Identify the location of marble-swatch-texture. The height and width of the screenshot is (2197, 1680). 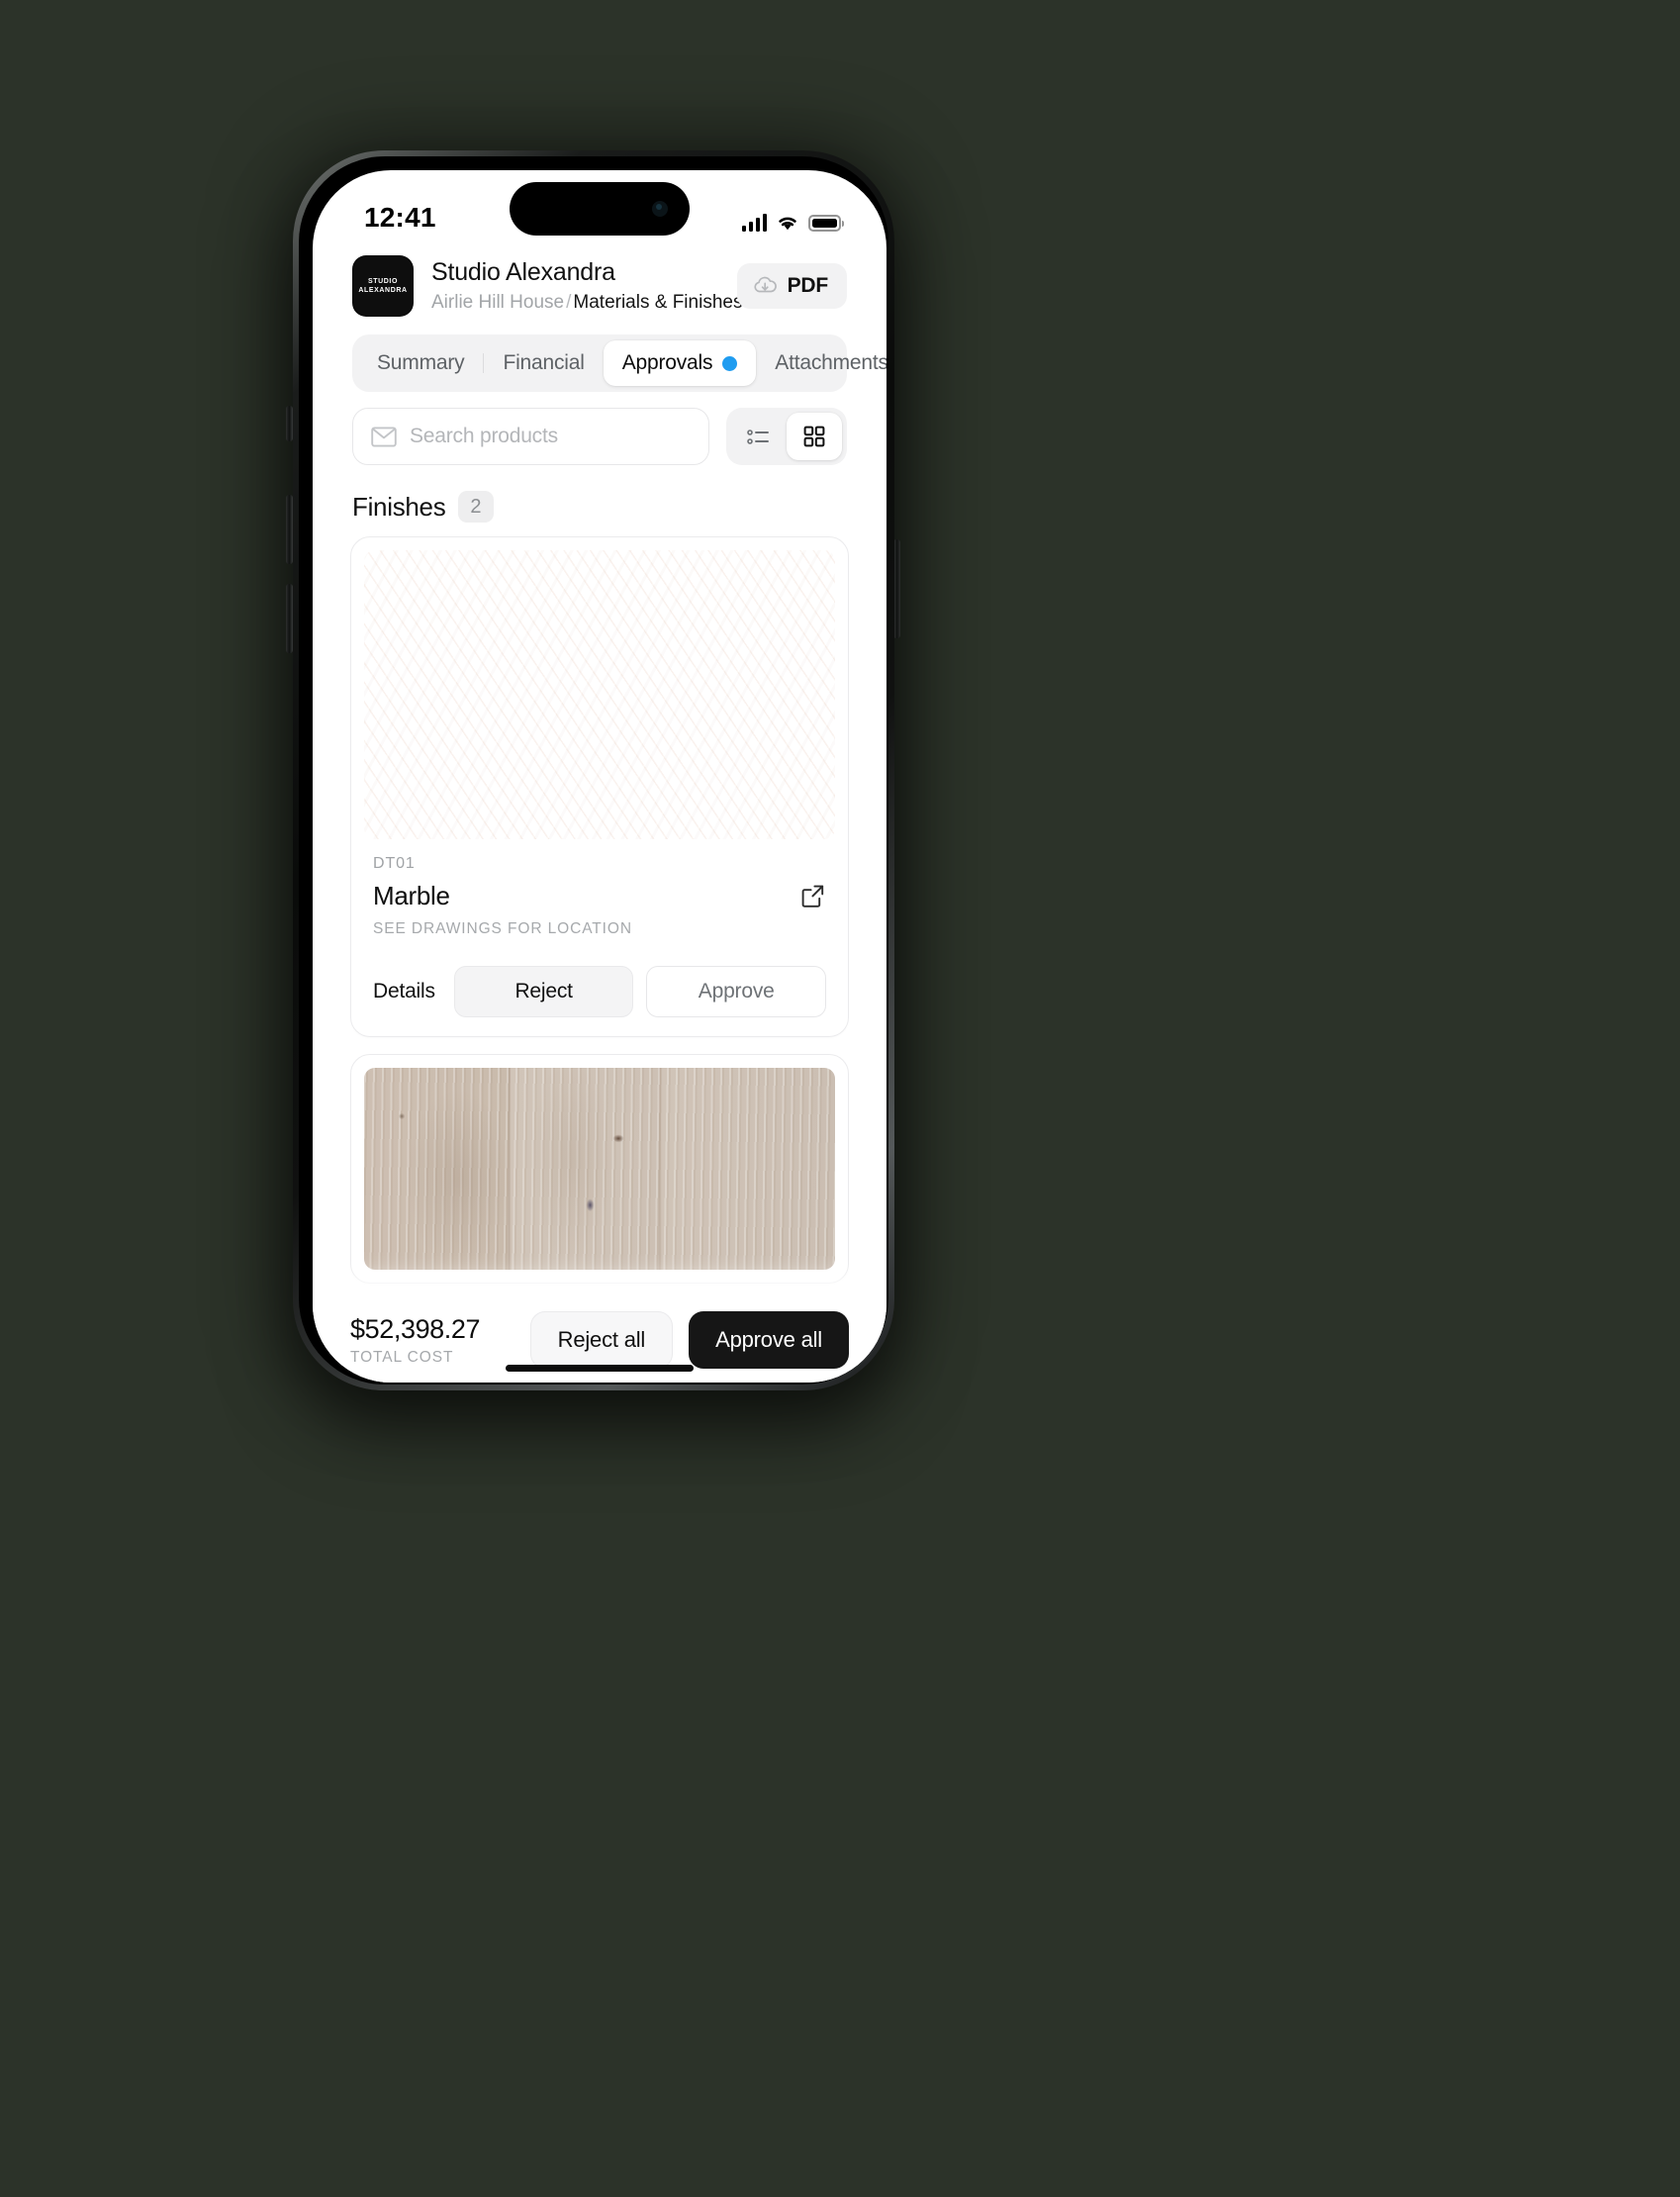
(599, 694).